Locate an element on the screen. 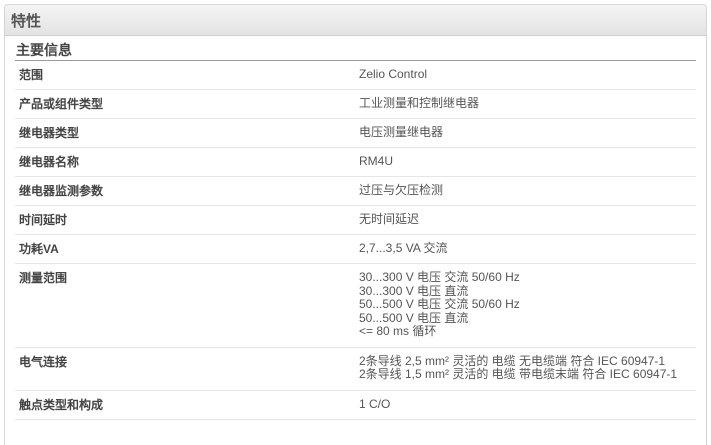 The width and height of the screenshot is (711, 445). property-label-cell: 继电器监测参数 is located at coordinates (187, 191).